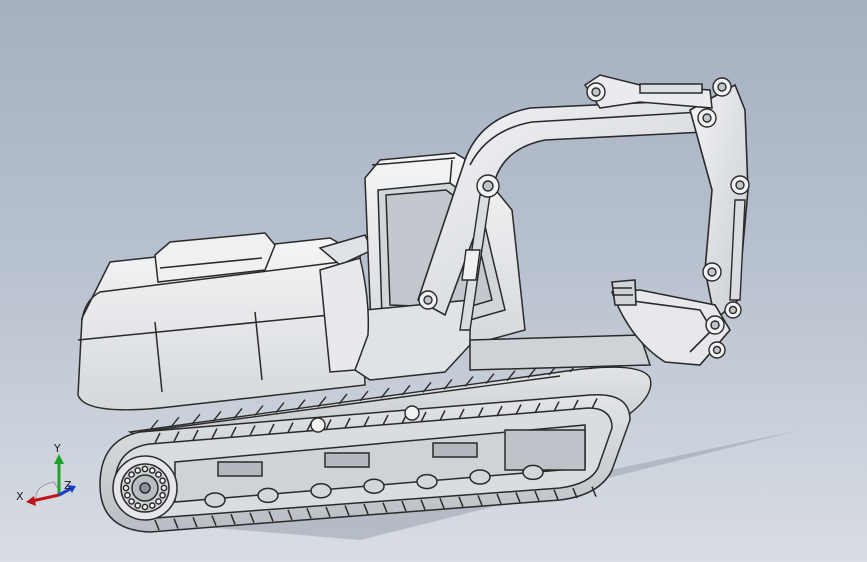 This screenshot has width=867, height=562. I want to click on x-axis-label: X, so click(20, 496).